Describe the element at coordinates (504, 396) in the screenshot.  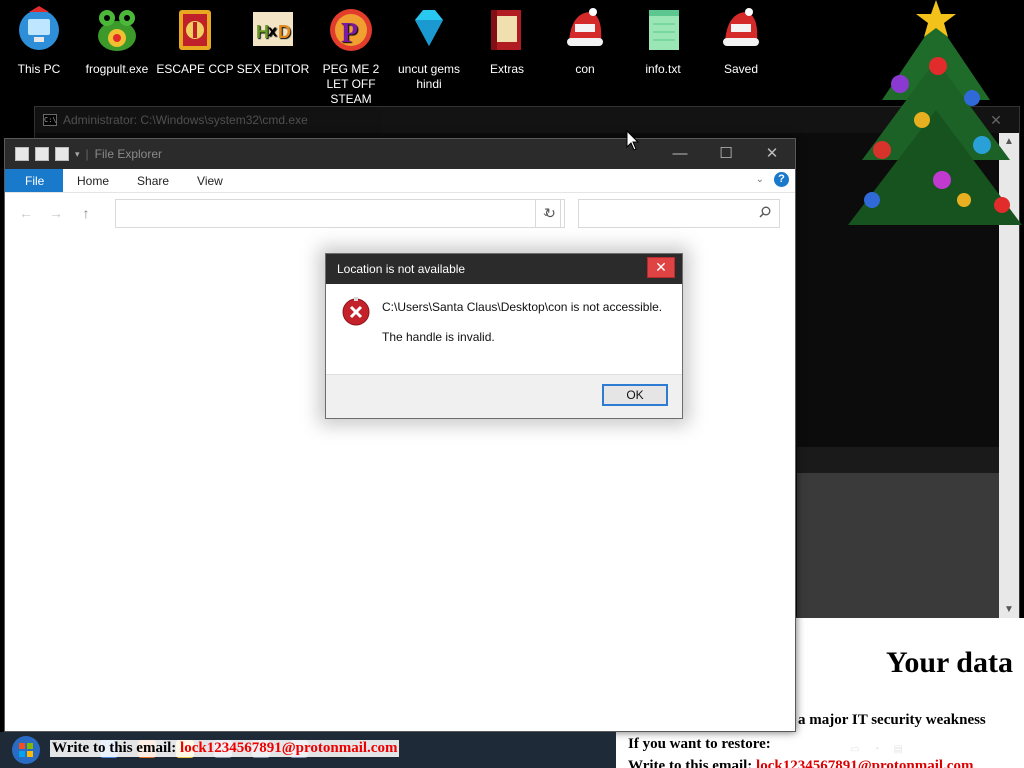
I see `dialog-footer: OK` at that location.